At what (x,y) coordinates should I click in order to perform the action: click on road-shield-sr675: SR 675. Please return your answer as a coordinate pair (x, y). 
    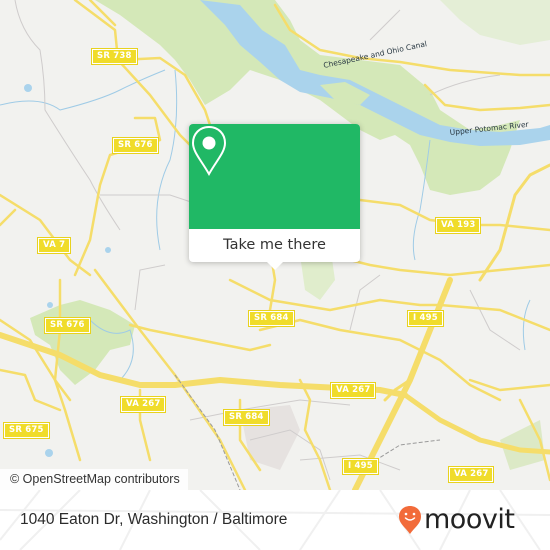
    Looking at the image, I should click on (26, 430).